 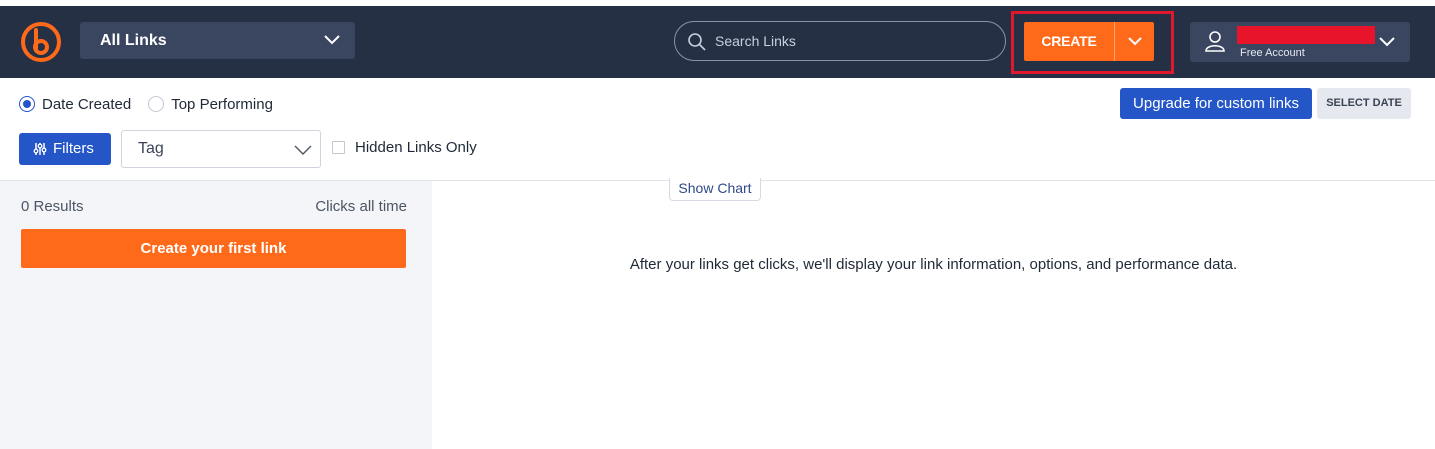 I want to click on link-filter-select: All Links, so click(x=217, y=40).